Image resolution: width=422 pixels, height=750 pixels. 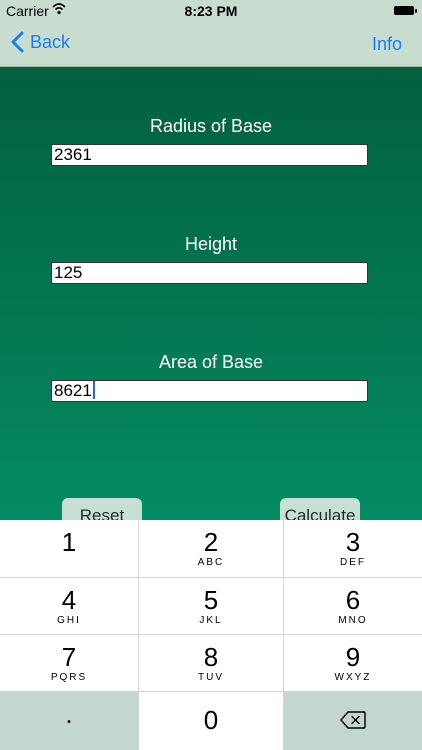 I want to click on key-7: 7 PQRS, so click(x=69, y=663).